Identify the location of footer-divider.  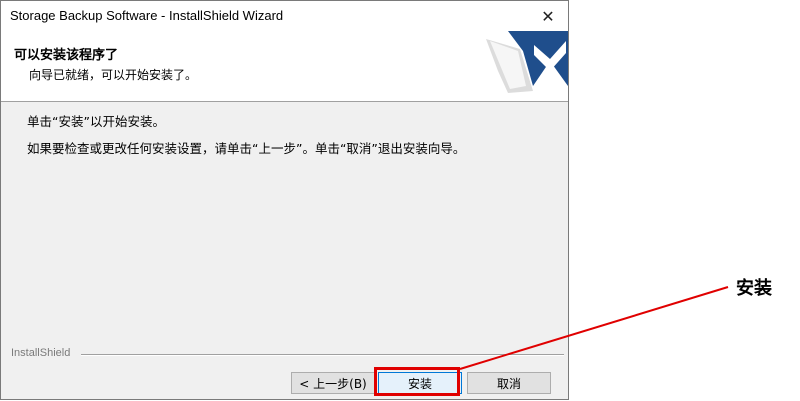
(322, 355).